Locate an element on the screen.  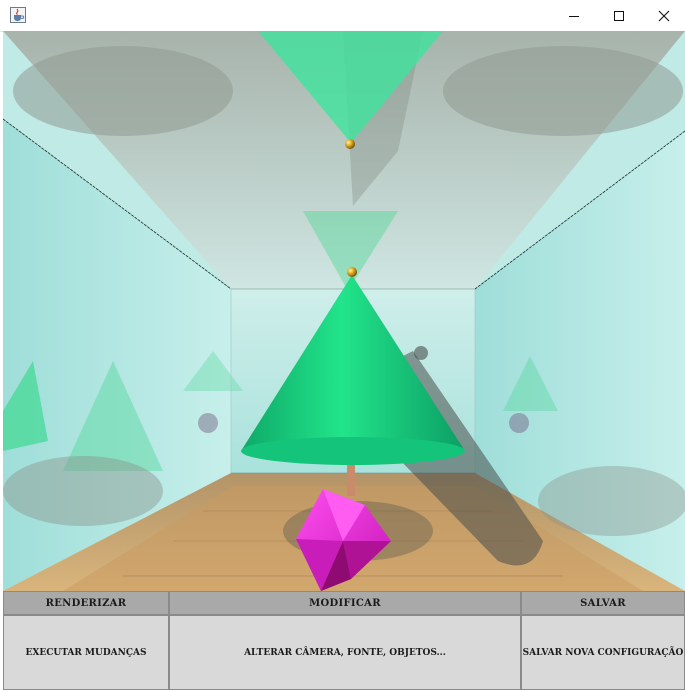
maximize-button is located at coordinates (618, 15).